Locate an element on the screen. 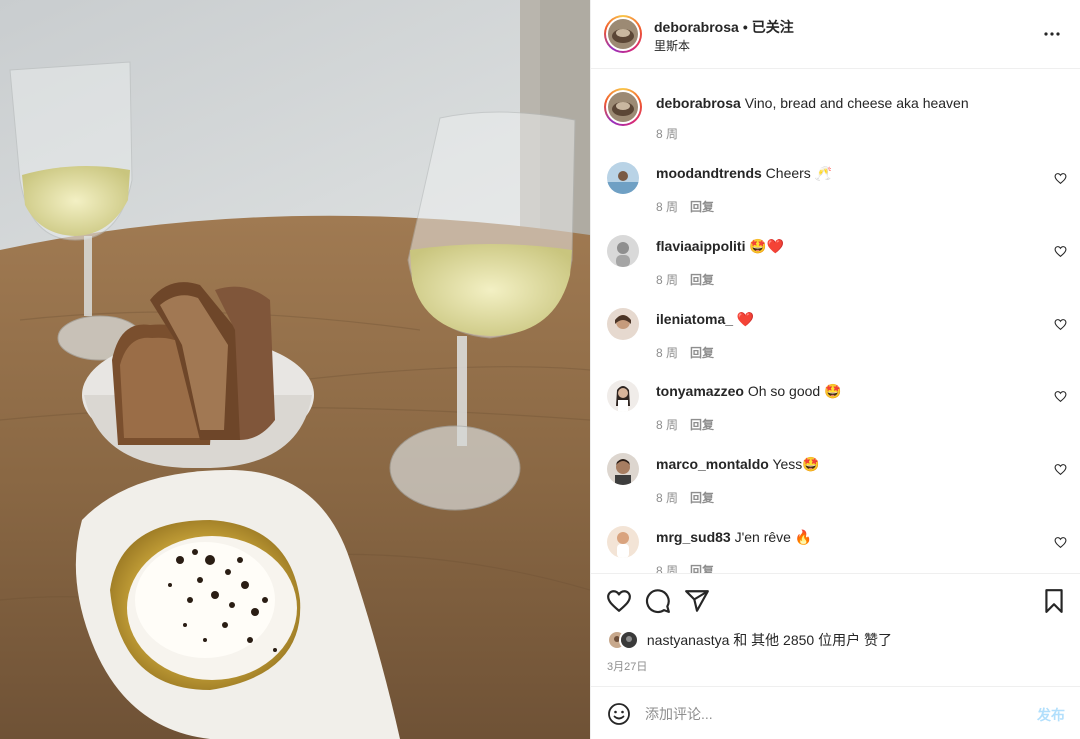 The height and width of the screenshot is (739, 1080). author-avatar is located at coordinates (623, 34).